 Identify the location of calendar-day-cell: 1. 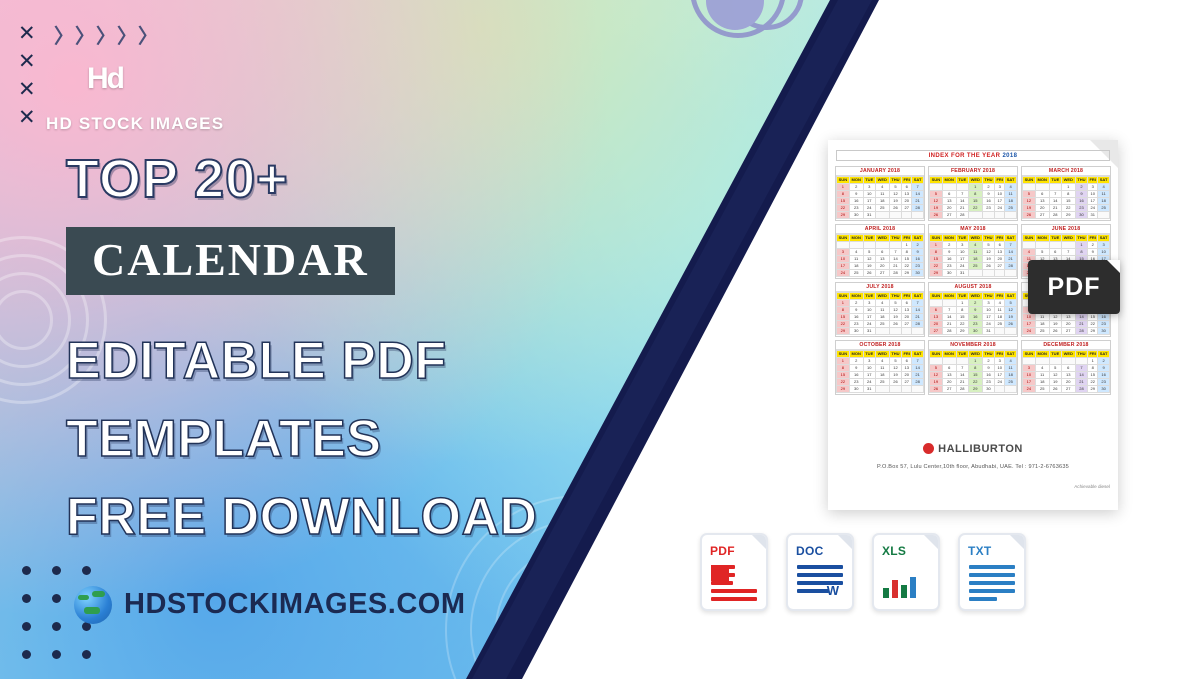
(962, 303).